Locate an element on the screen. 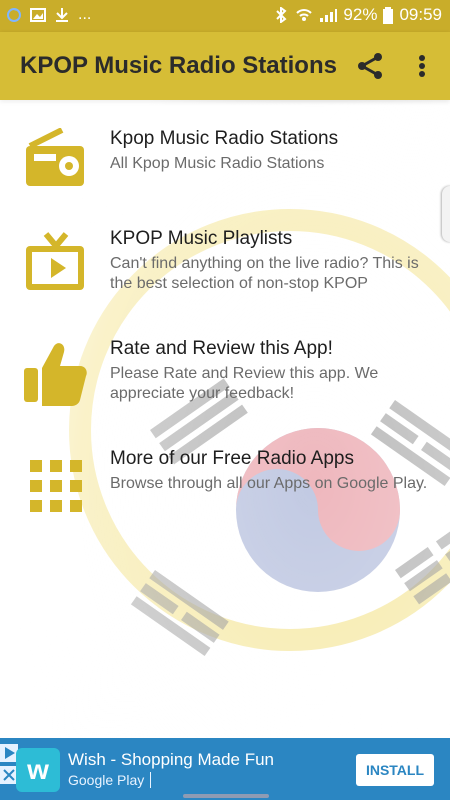  list-item-title: Rate and Review this App! is located at coordinates (221, 348).